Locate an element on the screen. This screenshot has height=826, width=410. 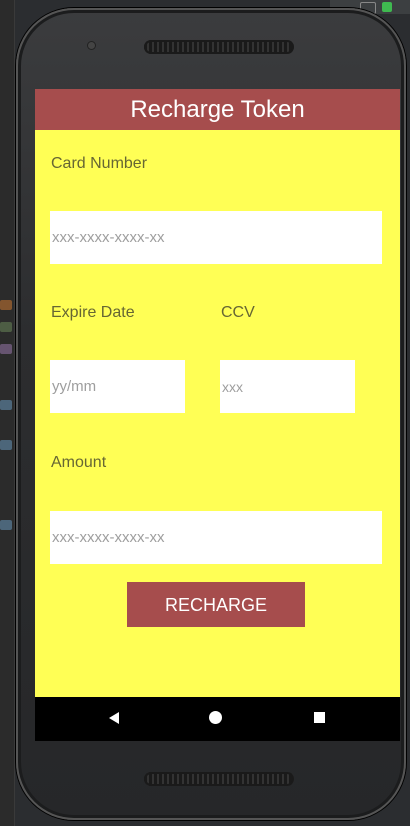
back-icon is located at coordinates (114, 718).